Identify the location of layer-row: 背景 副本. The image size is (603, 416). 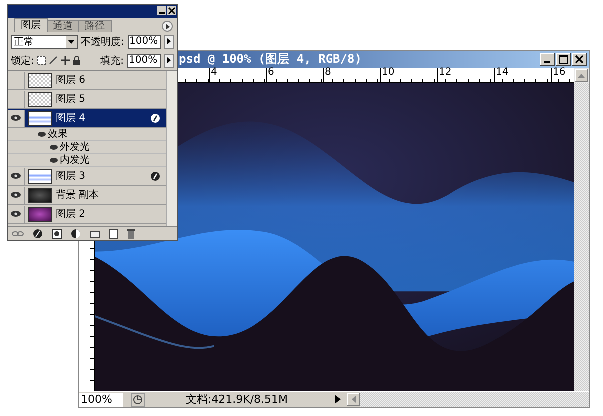
(87, 195).